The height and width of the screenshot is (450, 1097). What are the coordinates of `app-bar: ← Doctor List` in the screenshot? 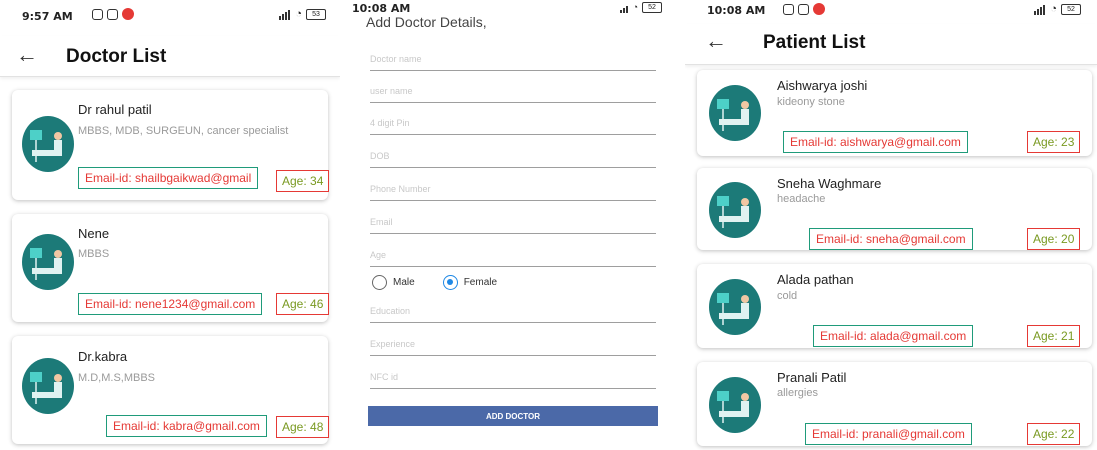 It's located at (170, 56).